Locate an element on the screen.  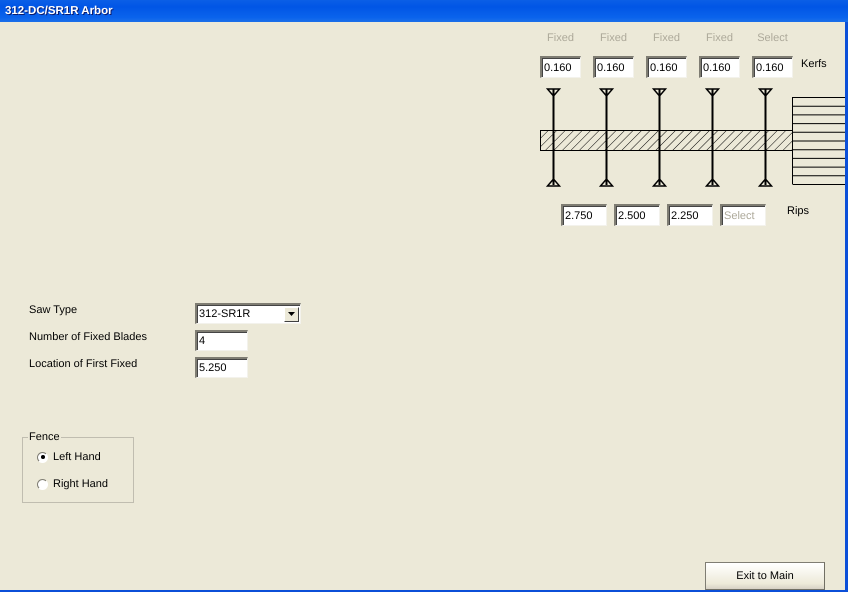
blade-label: Select is located at coordinates (772, 38).